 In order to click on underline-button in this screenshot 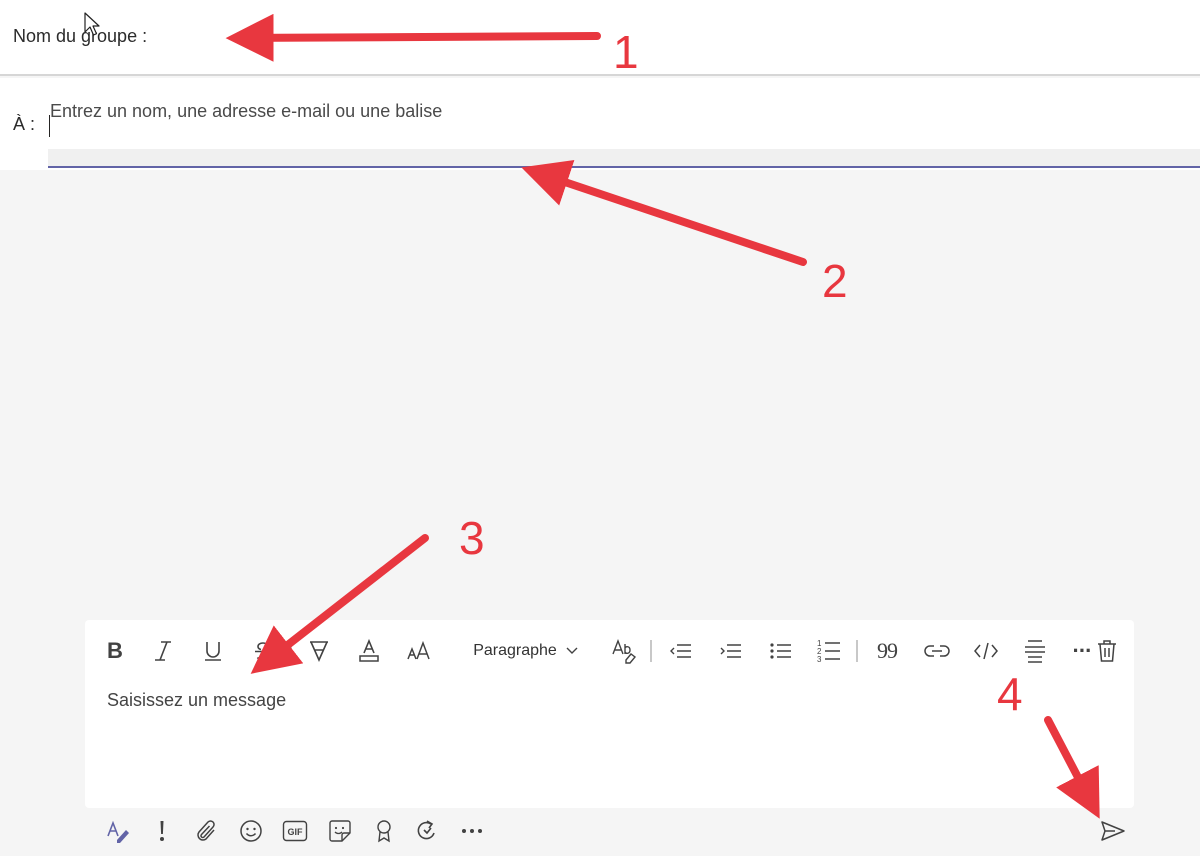, I will do `click(213, 651)`.